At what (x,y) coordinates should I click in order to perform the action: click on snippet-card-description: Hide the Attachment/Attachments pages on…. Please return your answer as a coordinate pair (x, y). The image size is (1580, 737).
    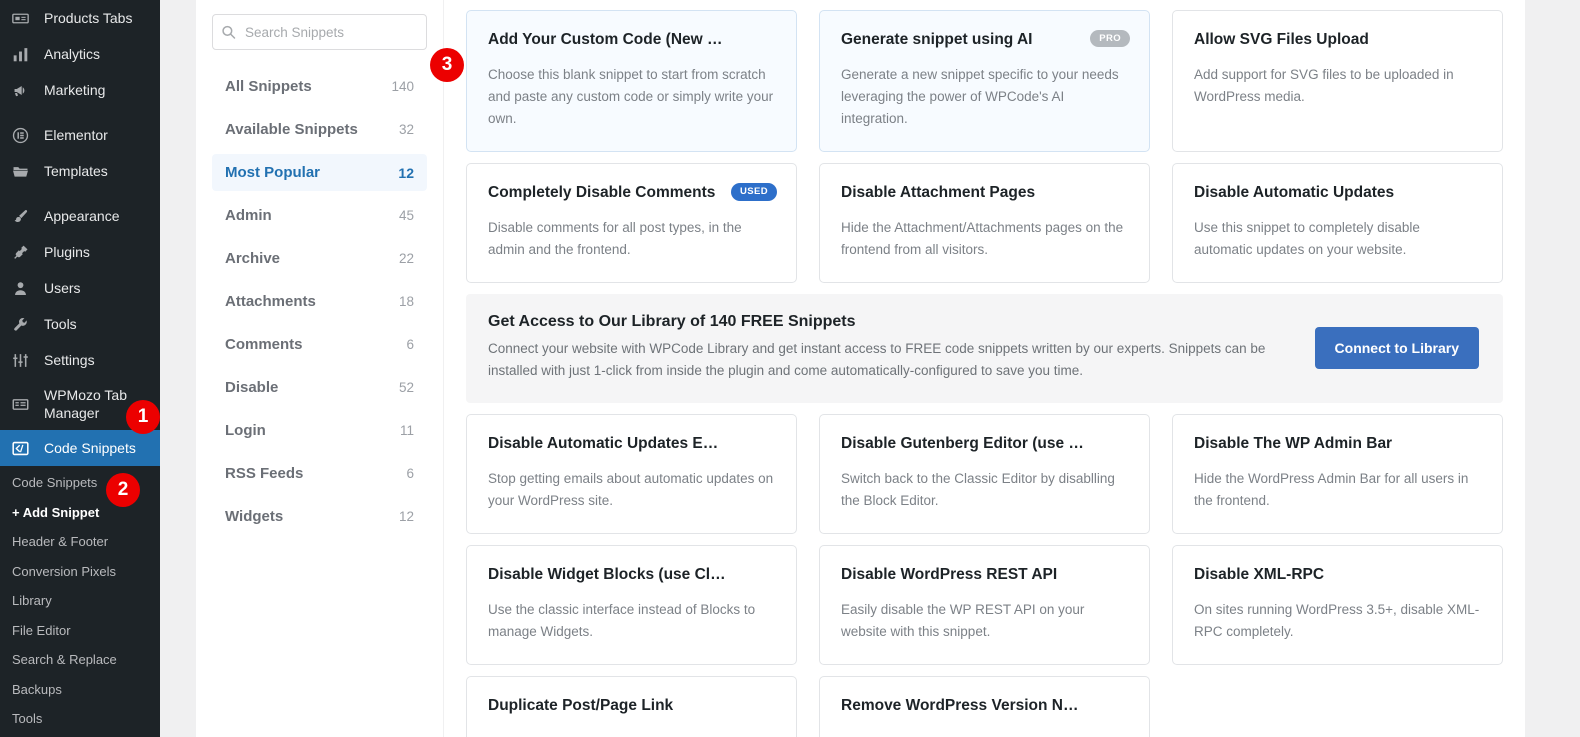
    Looking at the image, I should click on (982, 239).